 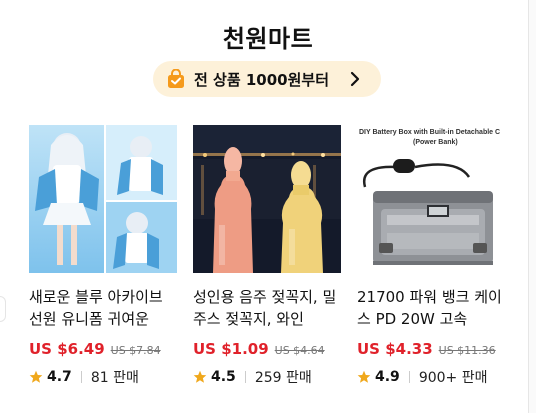 What do you see at coordinates (103, 199) in the screenshot?
I see `product-image-anime-figure` at bounding box center [103, 199].